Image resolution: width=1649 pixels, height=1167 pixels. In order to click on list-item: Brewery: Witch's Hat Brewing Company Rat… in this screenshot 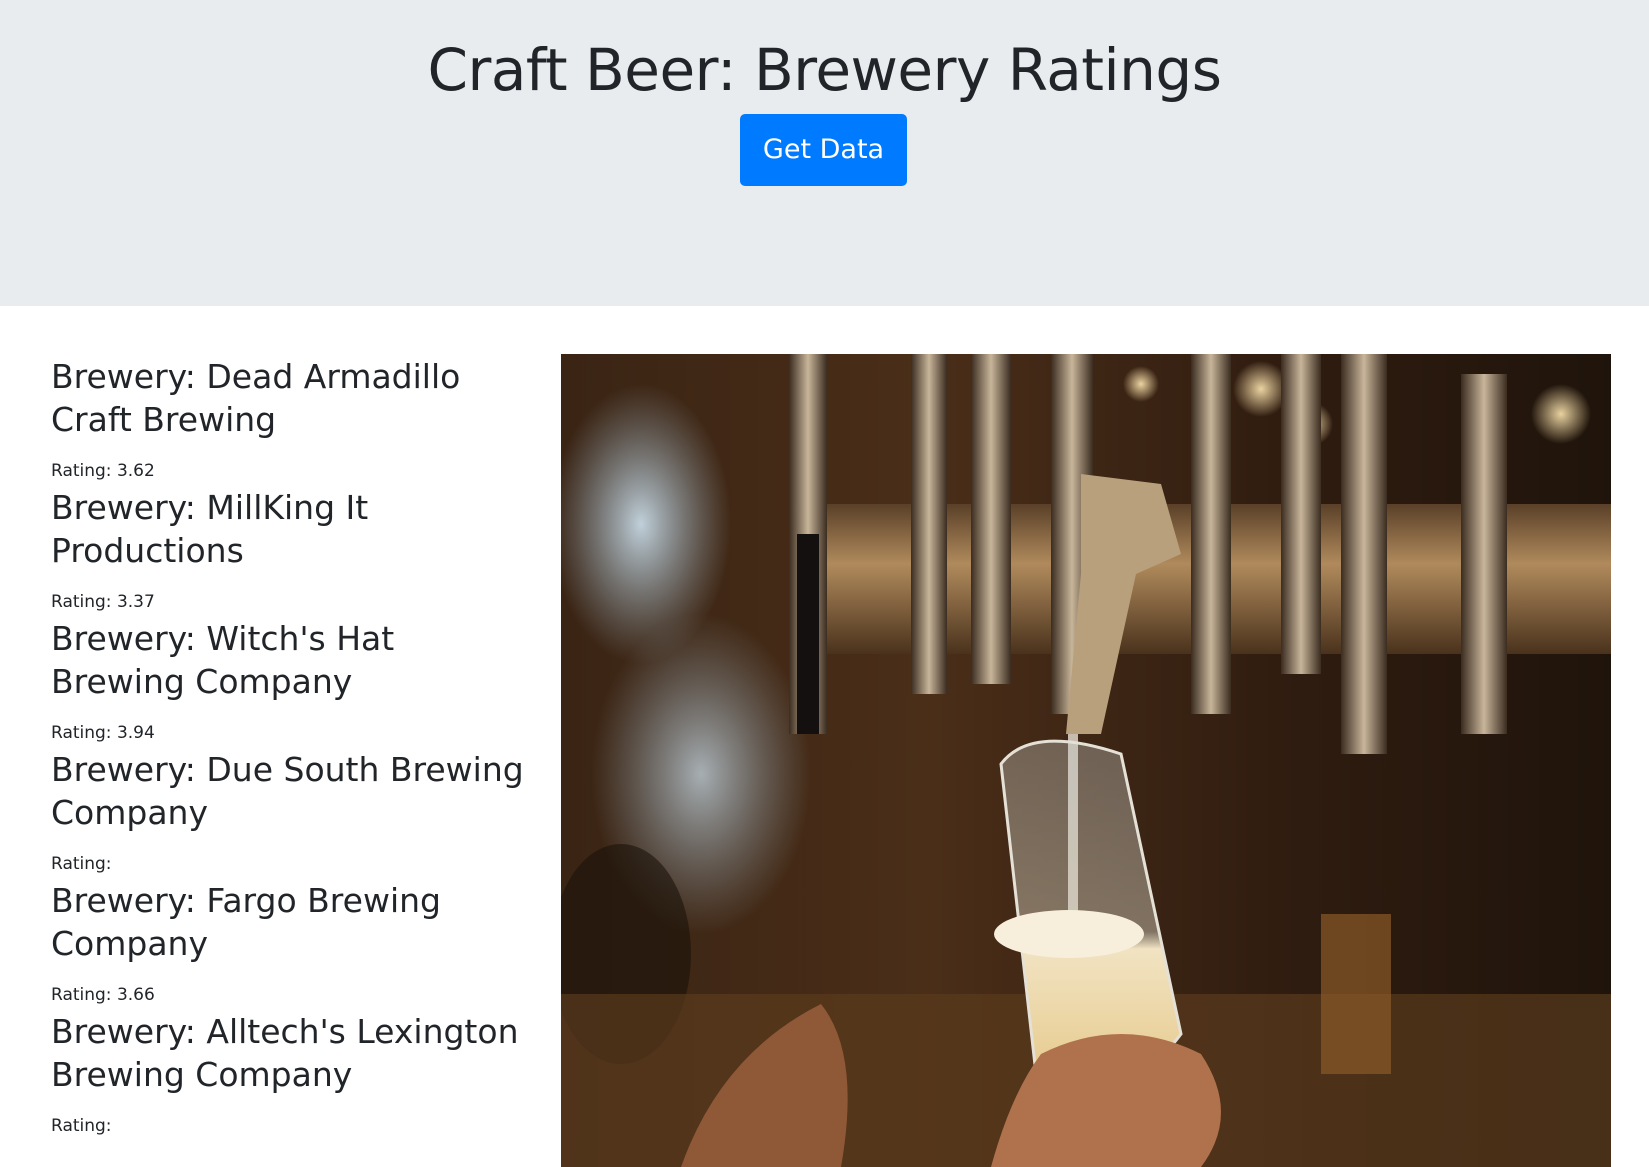, I will do `click(291, 680)`.